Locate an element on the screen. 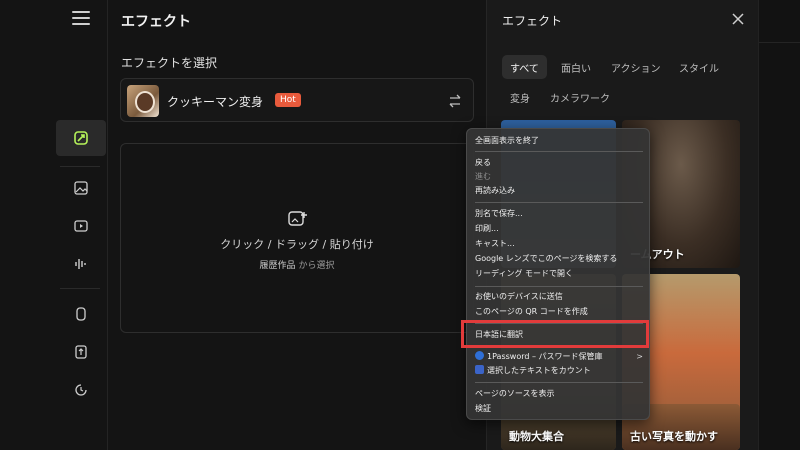  submenu-arrow-icon: > is located at coordinates (639, 356).